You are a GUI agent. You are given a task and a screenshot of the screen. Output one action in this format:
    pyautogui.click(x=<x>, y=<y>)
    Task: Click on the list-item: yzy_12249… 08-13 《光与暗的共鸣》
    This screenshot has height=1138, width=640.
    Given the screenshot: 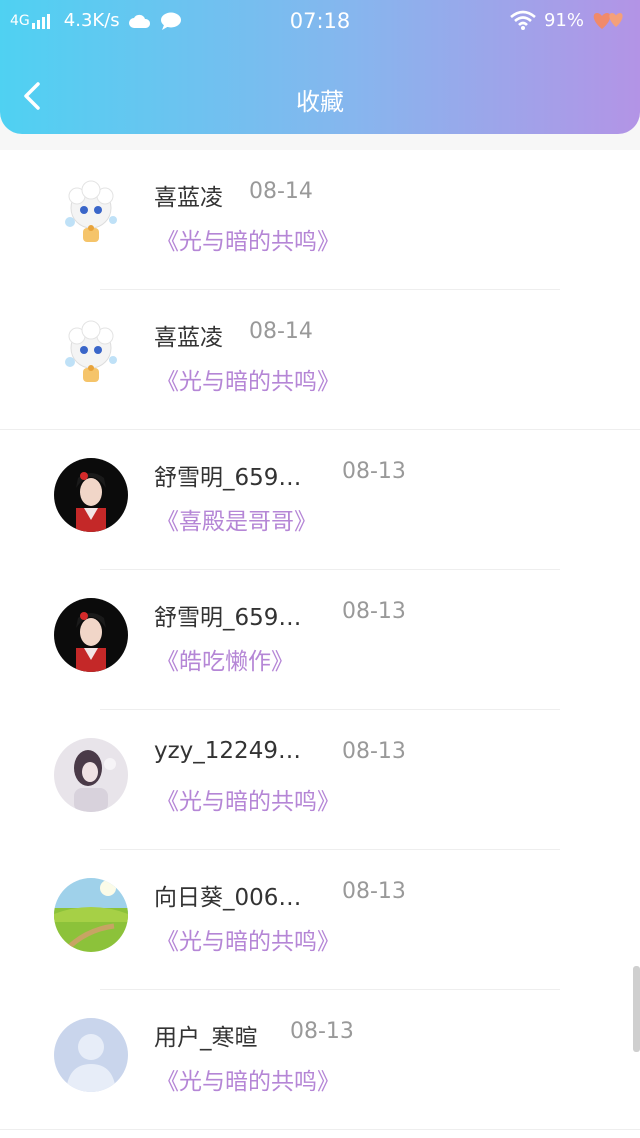 What is the action you would take?
    pyautogui.click(x=320, y=780)
    